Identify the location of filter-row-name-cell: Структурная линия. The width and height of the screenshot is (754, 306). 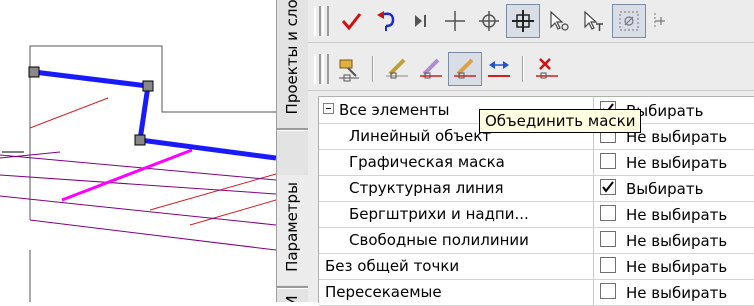
(456, 188).